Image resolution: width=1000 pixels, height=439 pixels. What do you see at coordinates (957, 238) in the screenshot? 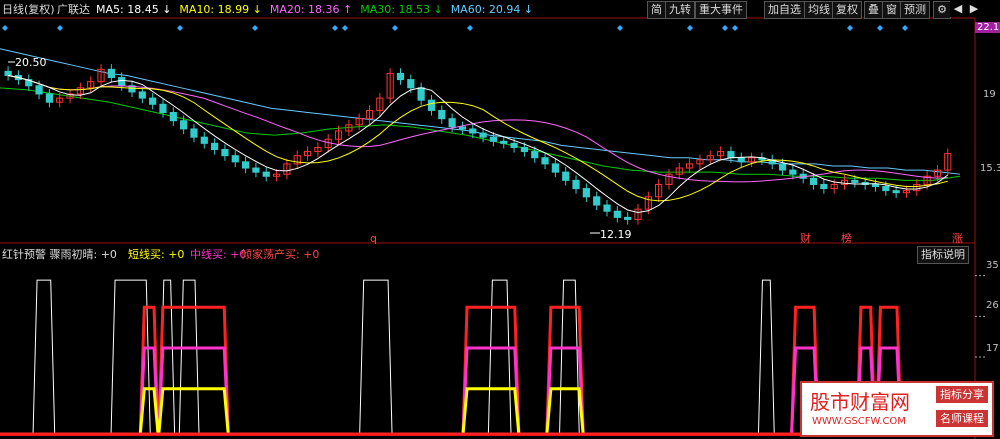
I see `zhang-marker: 涨` at bounding box center [957, 238].